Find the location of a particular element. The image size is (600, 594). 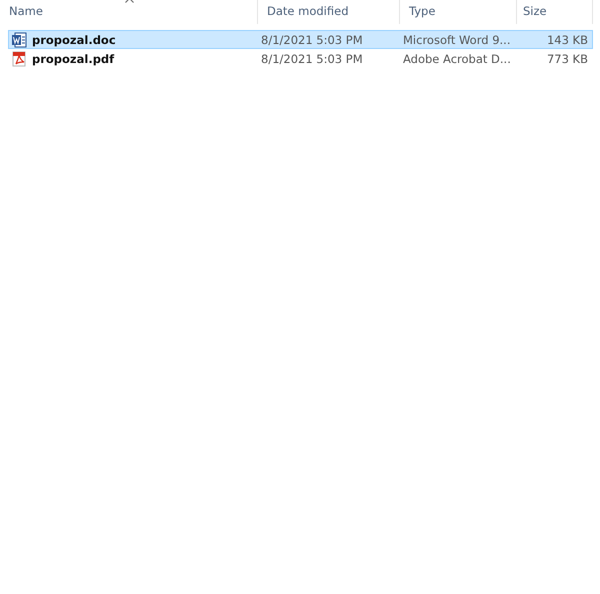

file-row: propozal.pdf 8/1/2021 5:03 PM Adobe Acrobat D... 773 KB is located at coordinates (300, 58).